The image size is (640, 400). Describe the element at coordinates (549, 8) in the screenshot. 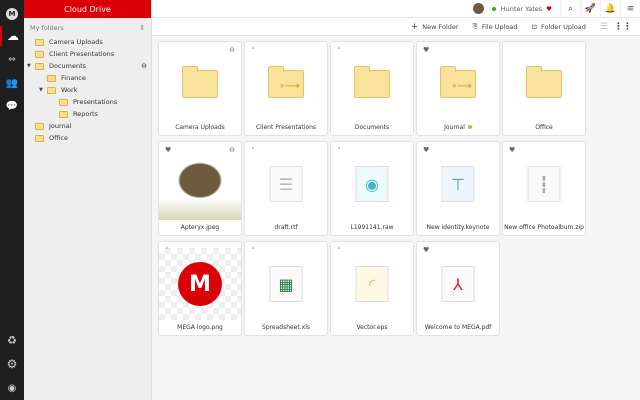

I see `achievement-icon: ♥` at that location.